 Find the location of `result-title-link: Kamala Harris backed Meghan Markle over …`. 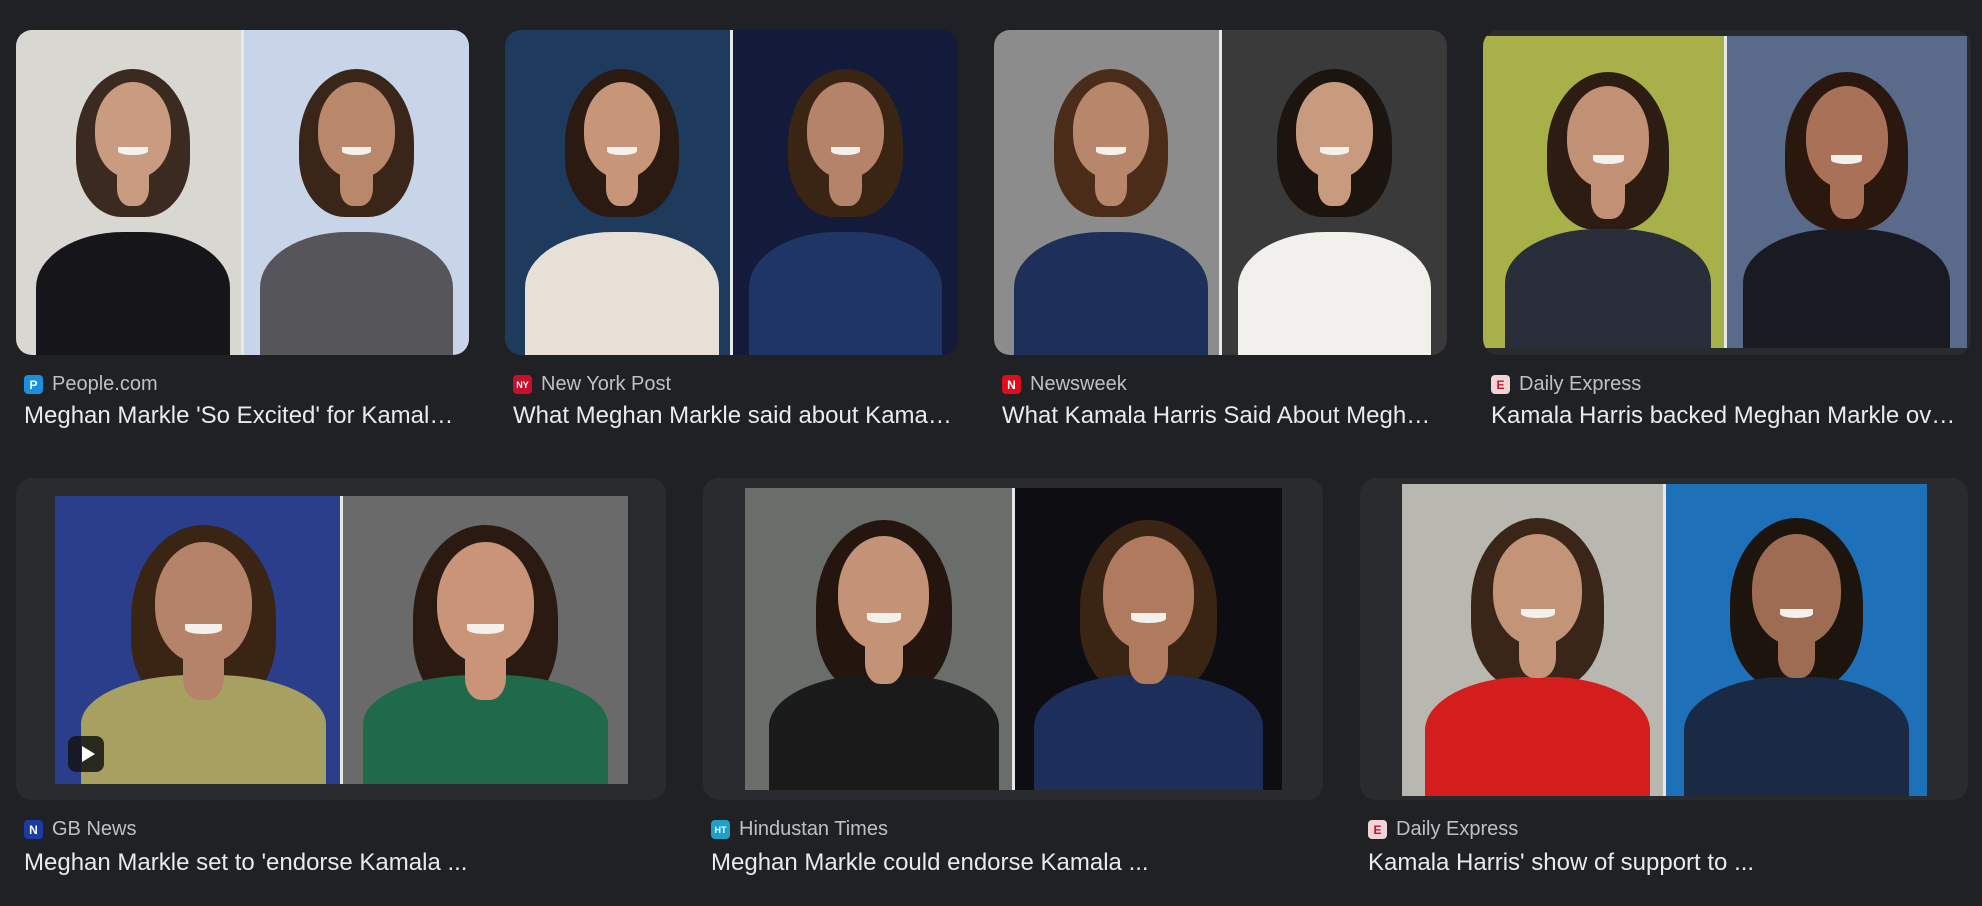

result-title-link: Kamala Harris backed Meghan Markle over … is located at coordinates (1728, 416).